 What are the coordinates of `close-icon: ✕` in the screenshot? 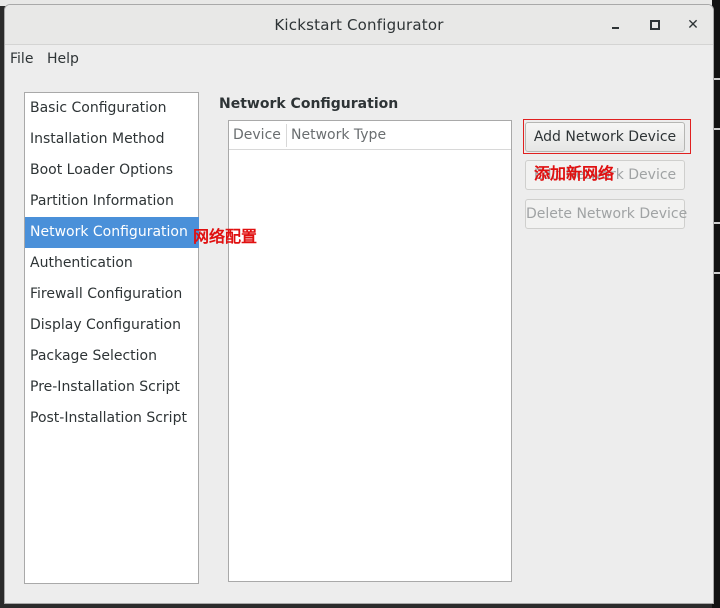 It's located at (693, 25).